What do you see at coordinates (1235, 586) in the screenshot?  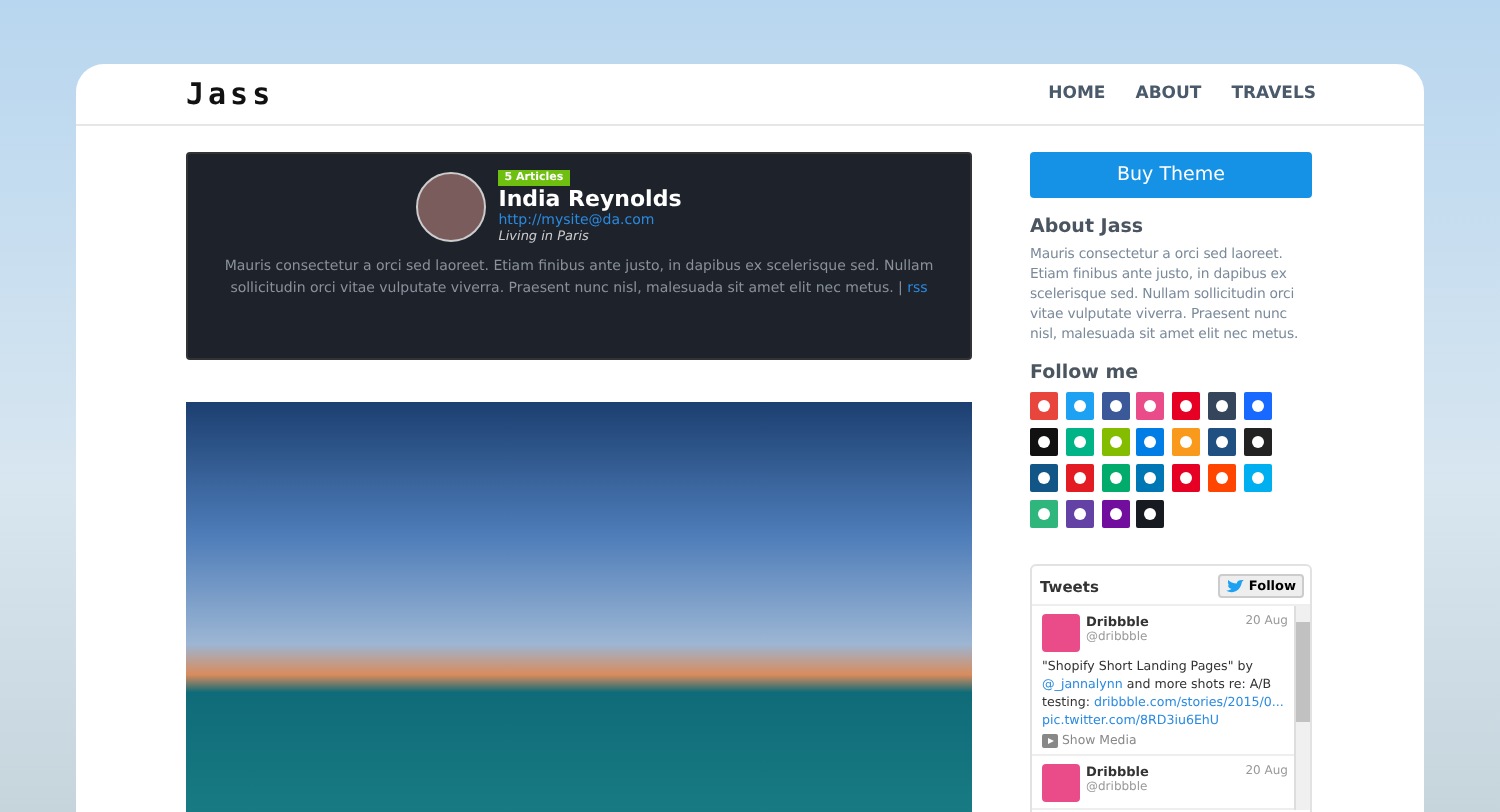 I see `bird-icon` at bounding box center [1235, 586].